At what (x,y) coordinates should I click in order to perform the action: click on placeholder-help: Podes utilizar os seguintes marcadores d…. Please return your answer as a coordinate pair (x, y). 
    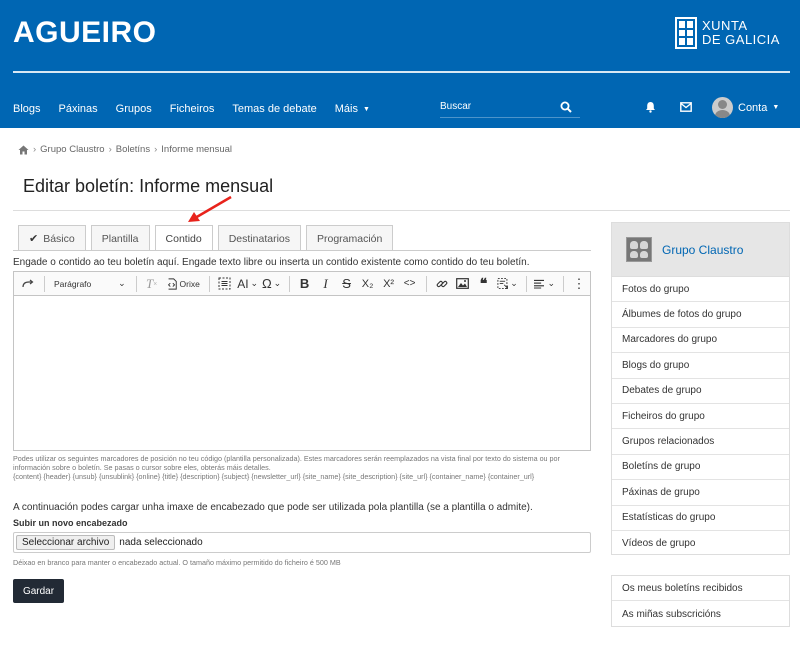
    Looking at the image, I should click on (302, 467).